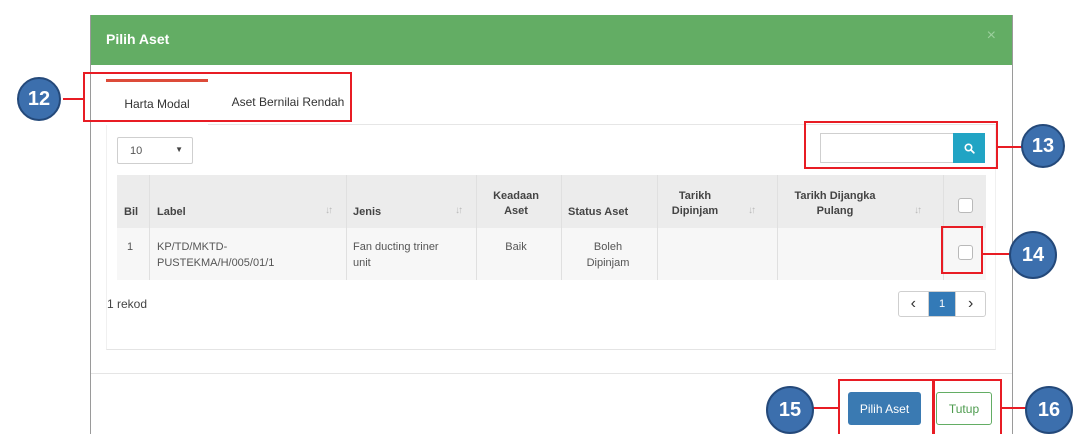 The image size is (1078, 434). What do you see at coordinates (179, 149) in the screenshot?
I see `caret-down-icon: ▼` at bounding box center [179, 149].